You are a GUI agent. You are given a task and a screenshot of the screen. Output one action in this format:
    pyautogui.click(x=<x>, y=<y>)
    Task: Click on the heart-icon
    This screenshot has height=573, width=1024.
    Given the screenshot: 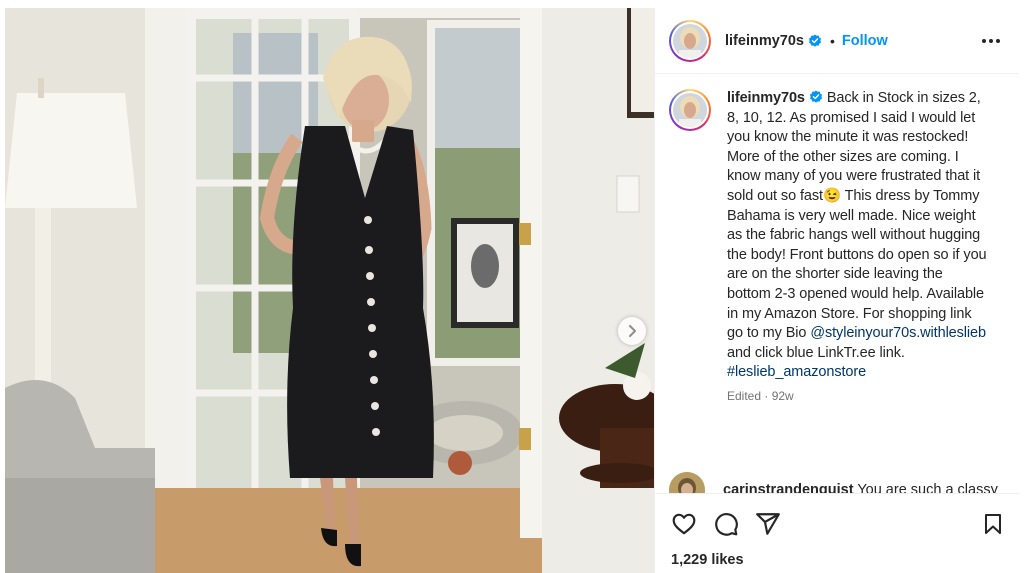 What is the action you would take?
    pyautogui.click(x=684, y=524)
    